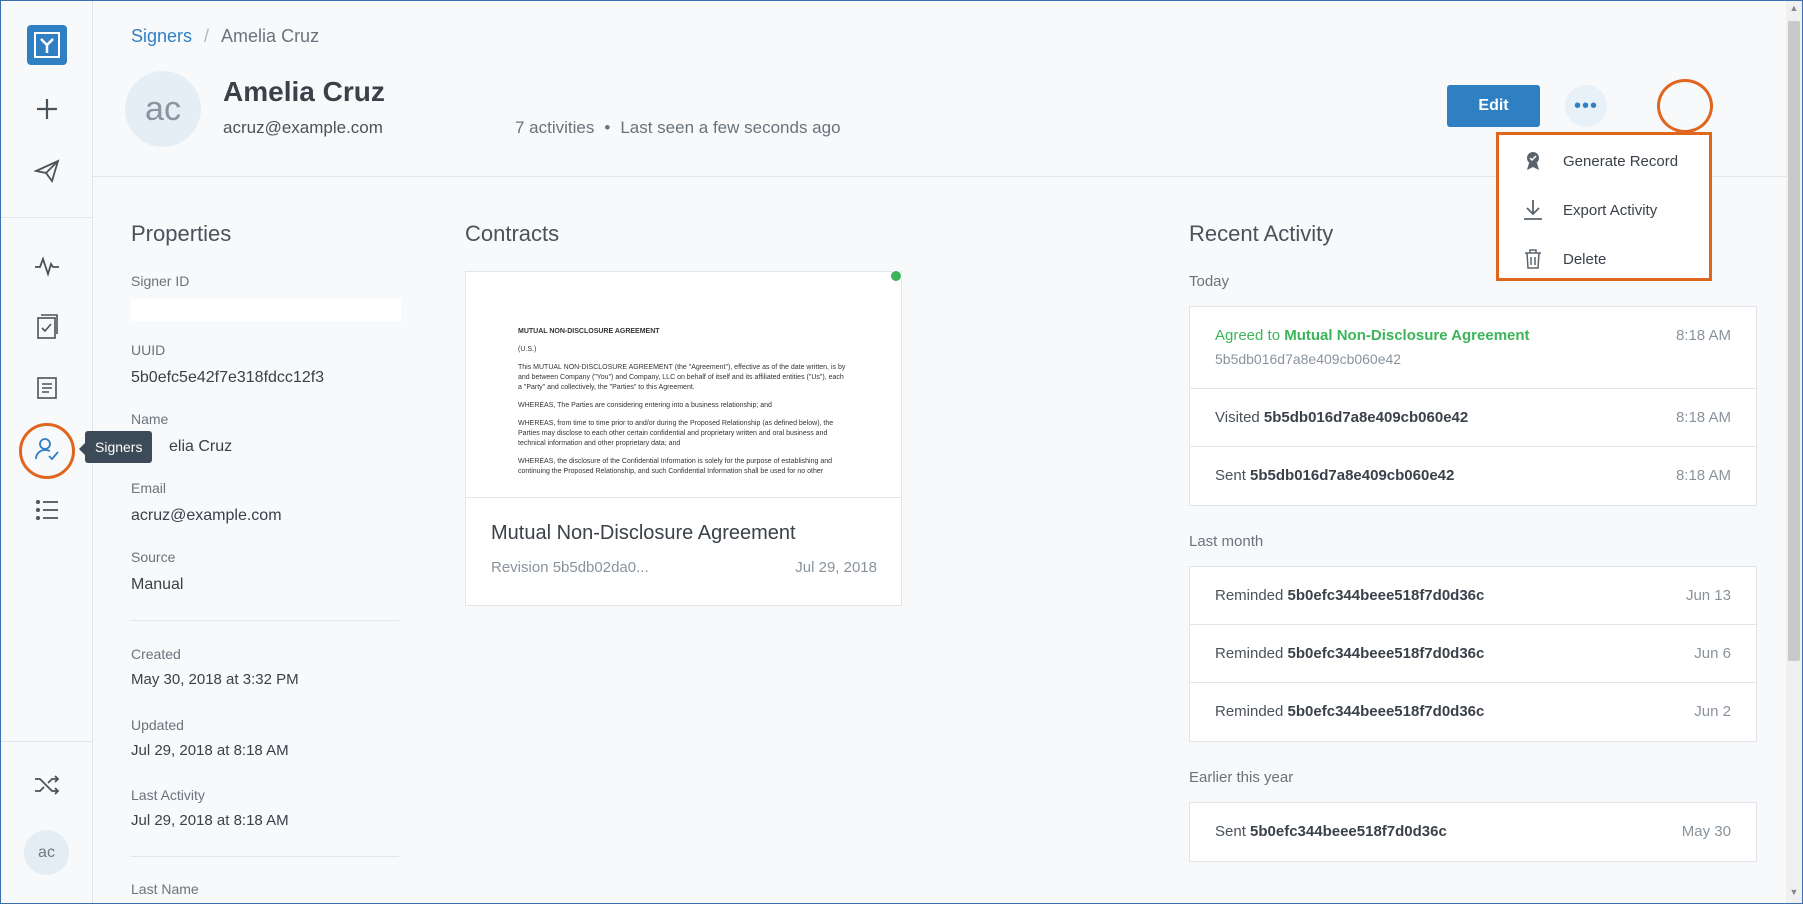  Describe the element at coordinates (304, 91) in the screenshot. I see `page-title: Amelia Cruz` at that location.